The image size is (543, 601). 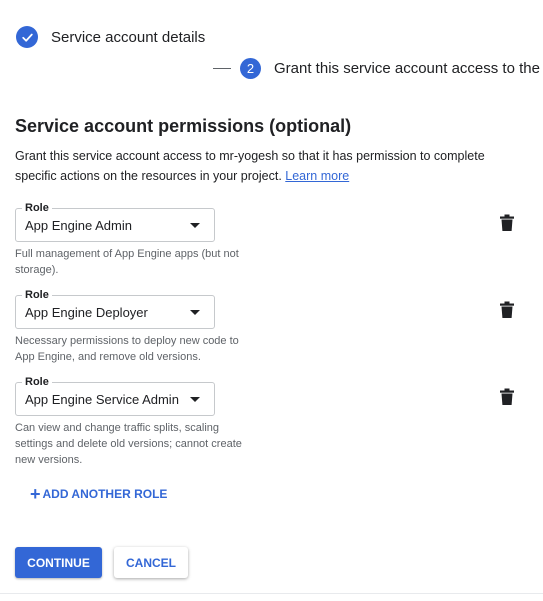 I want to click on check-icon, so click(x=27, y=37).